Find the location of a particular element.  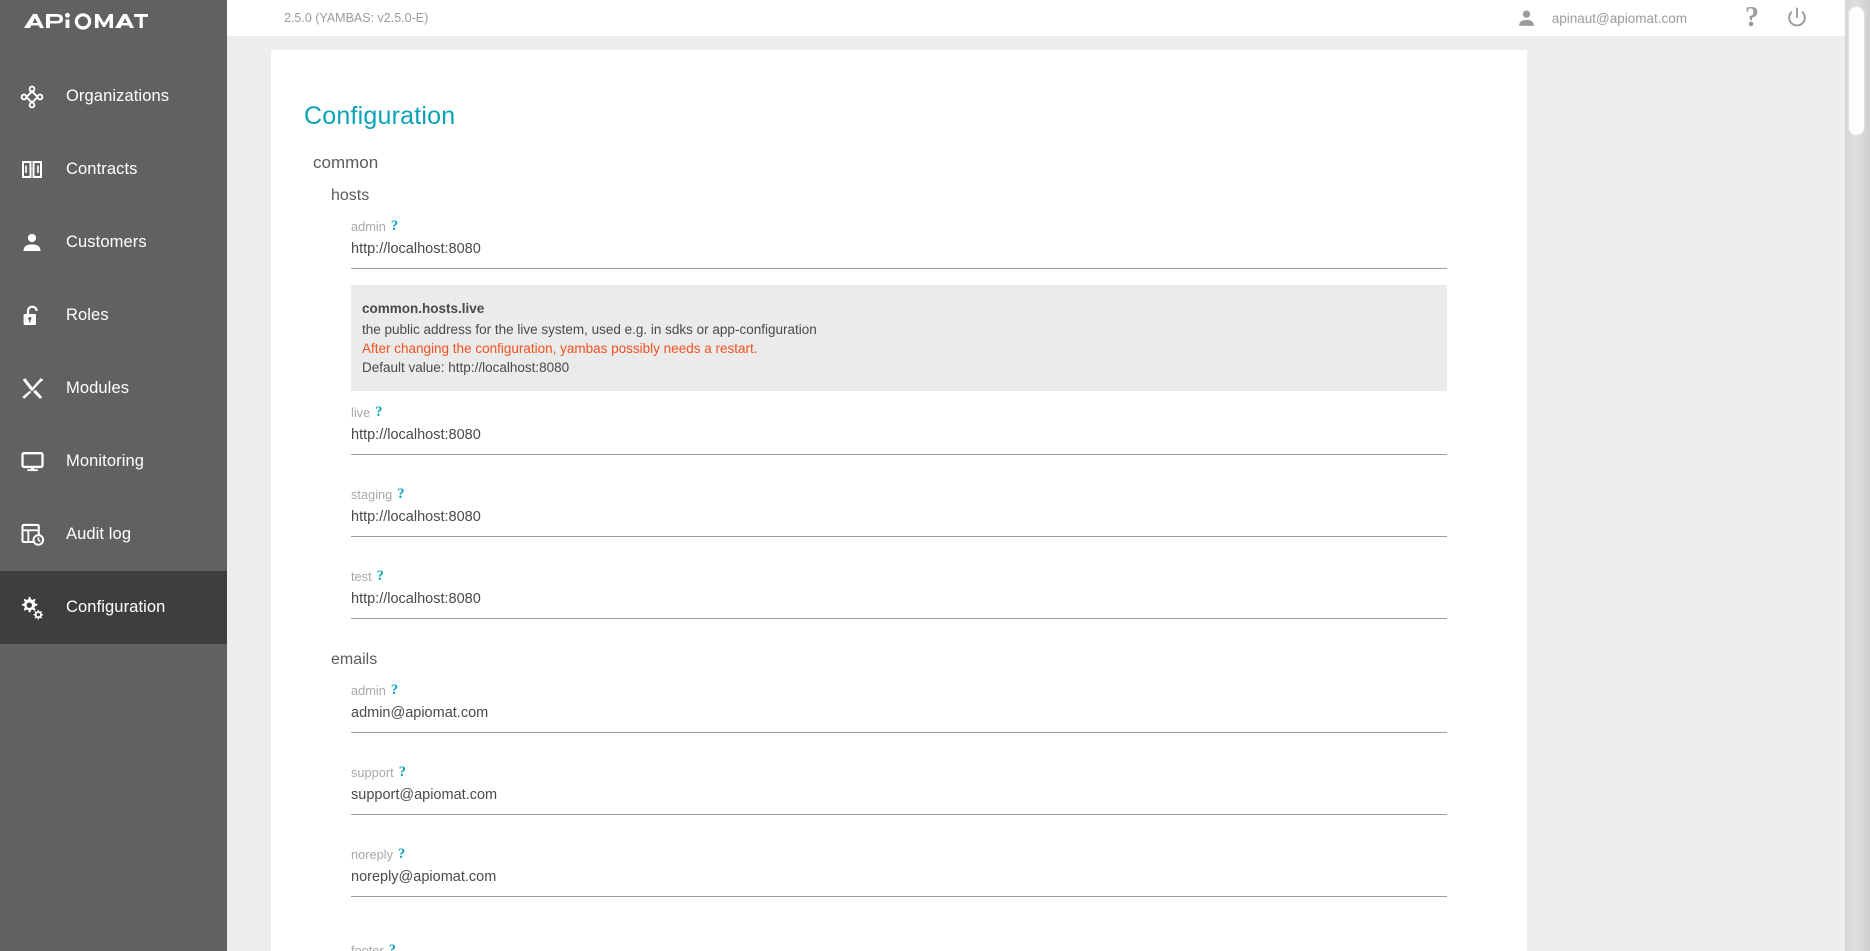

question-mark-icon: ? is located at coordinates (1752, 18).